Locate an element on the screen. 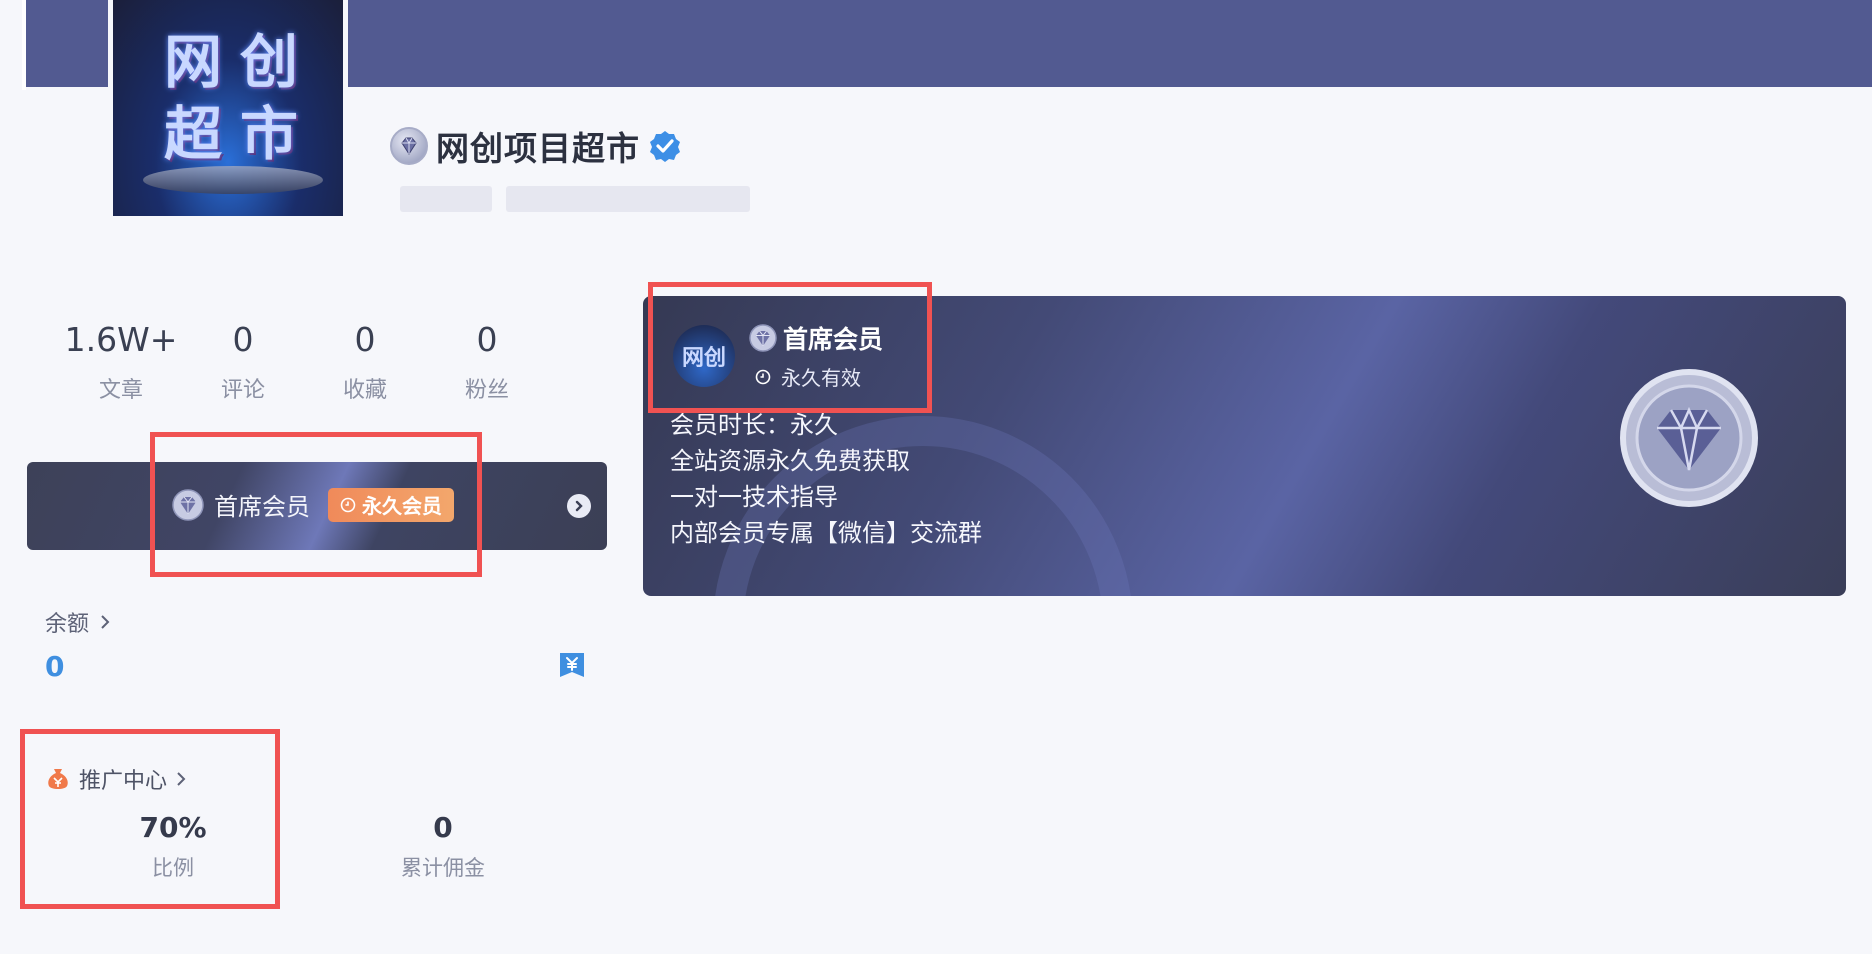  highlight-box-vip-header is located at coordinates (790, 347).